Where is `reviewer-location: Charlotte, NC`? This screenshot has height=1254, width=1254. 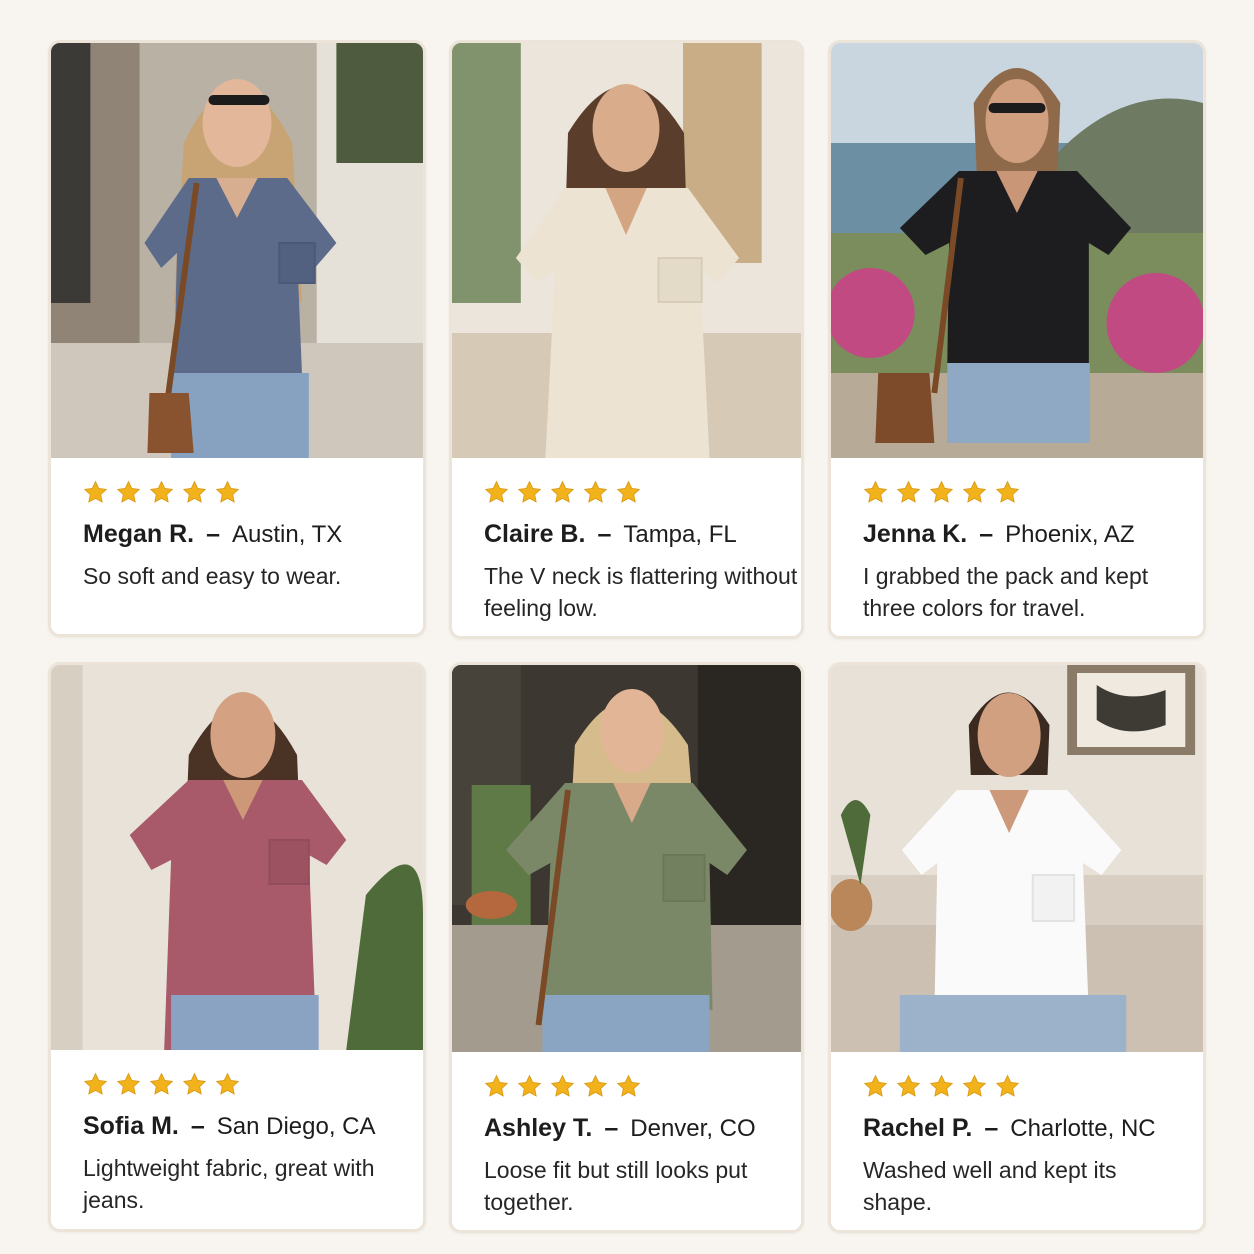
reviewer-location: Charlotte, NC is located at coordinates (1083, 1128).